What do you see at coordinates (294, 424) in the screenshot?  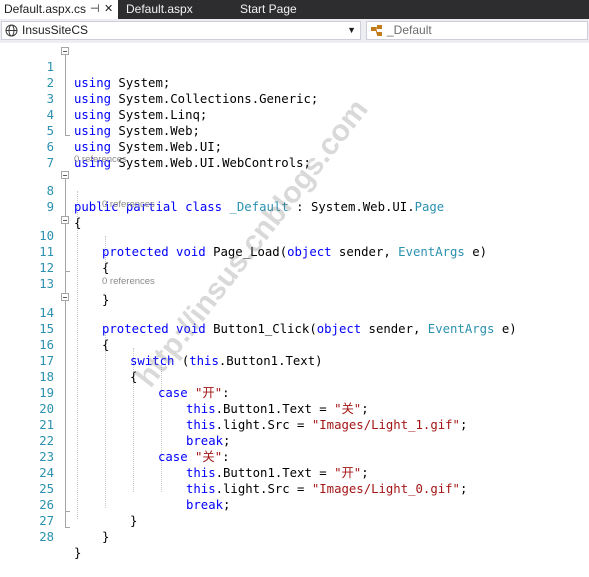 I see `code-line: 21 break;` at bounding box center [294, 424].